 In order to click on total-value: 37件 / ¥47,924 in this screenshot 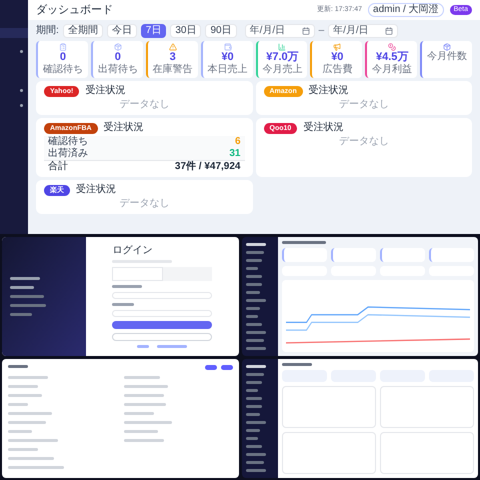, I will do `click(207, 167)`.